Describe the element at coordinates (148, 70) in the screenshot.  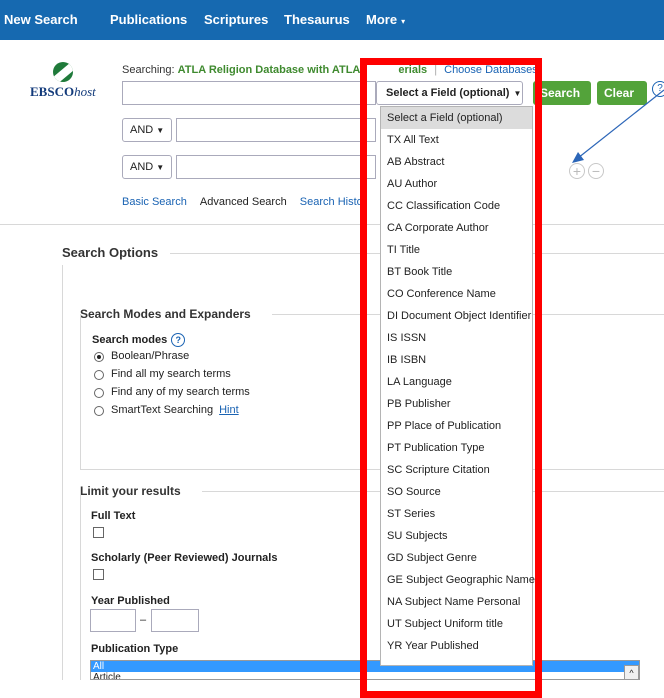
I see `searching-label: Searching:` at that location.